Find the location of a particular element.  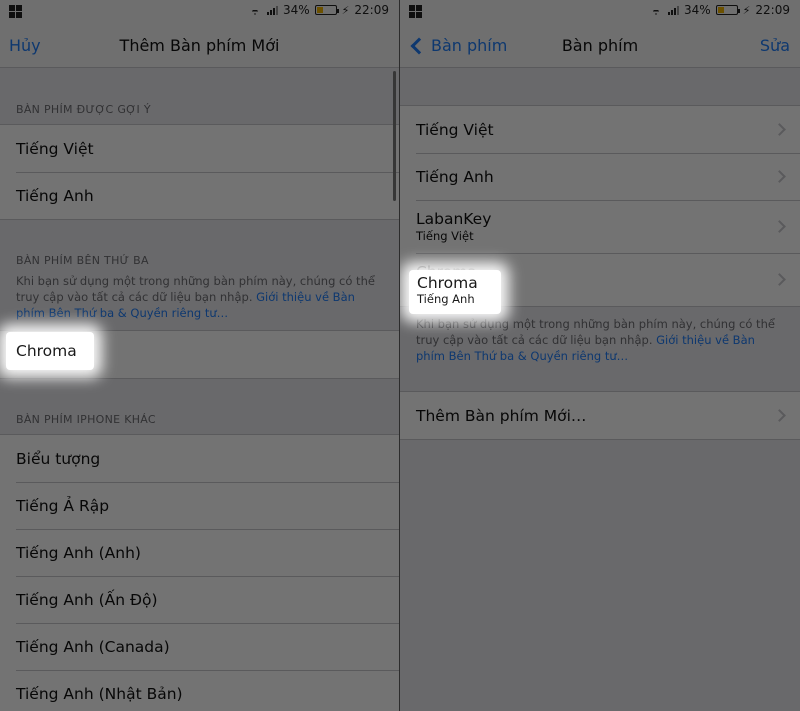

keyboard-title: Tiếng Việt is located at coordinates (455, 129).